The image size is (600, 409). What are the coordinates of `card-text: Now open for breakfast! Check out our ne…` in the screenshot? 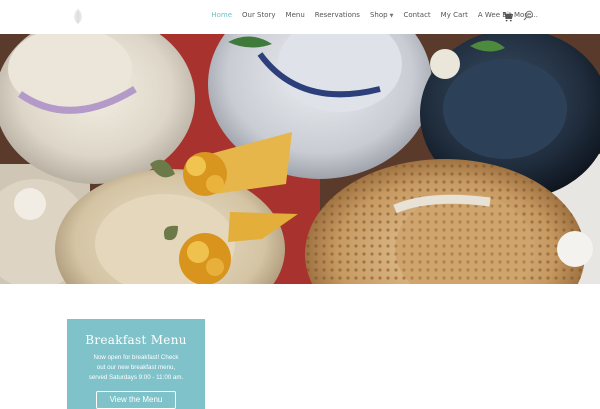 It's located at (136, 367).